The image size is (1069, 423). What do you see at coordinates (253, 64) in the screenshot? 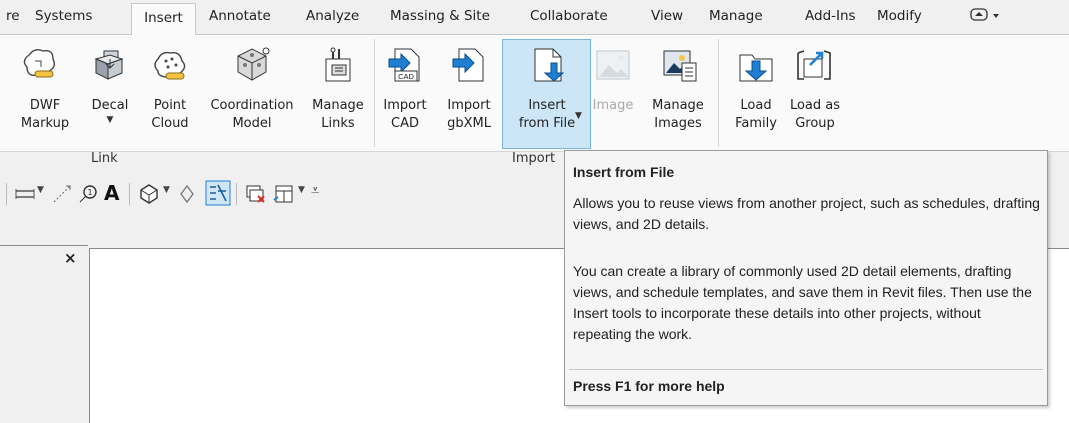
I see `coordination-model-icon` at bounding box center [253, 64].